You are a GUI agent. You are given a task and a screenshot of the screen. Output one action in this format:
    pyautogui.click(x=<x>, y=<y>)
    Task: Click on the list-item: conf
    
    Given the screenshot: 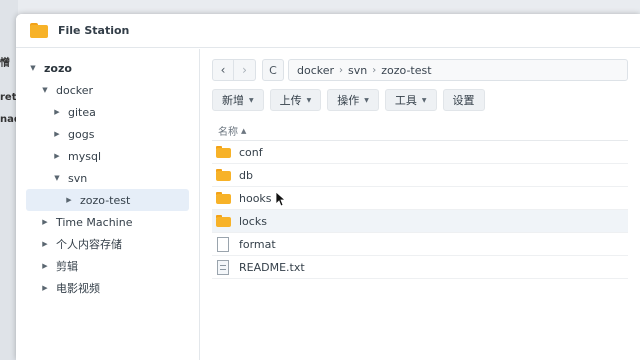 What is the action you would take?
    pyautogui.click(x=420, y=152)
    